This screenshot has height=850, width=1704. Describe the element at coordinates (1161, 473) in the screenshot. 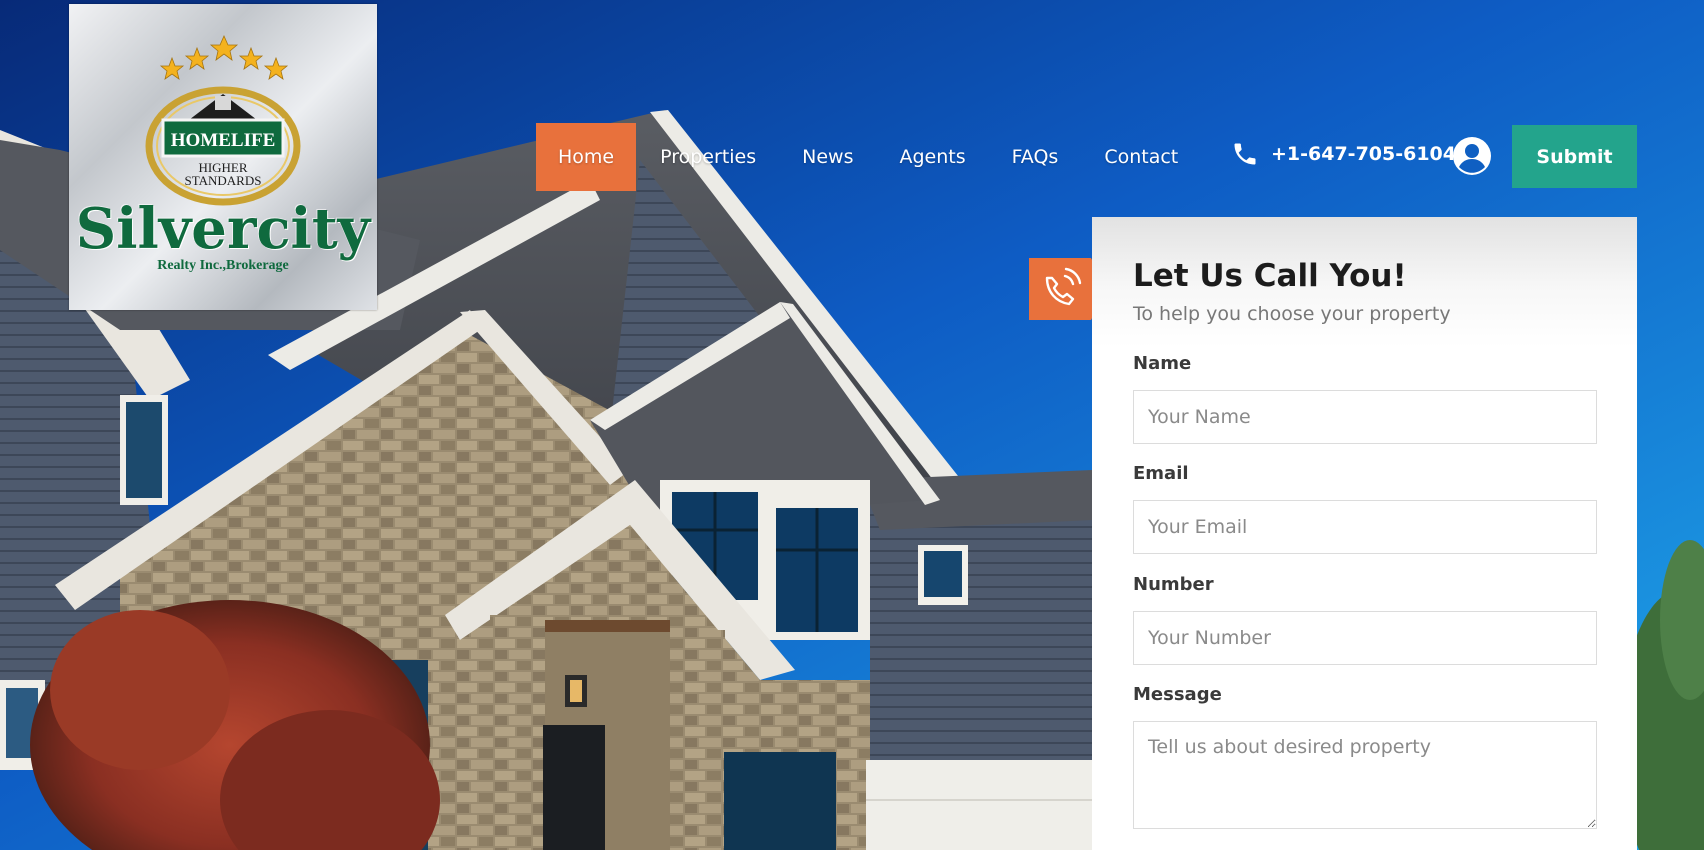

I see `email-label: Email` at that location.